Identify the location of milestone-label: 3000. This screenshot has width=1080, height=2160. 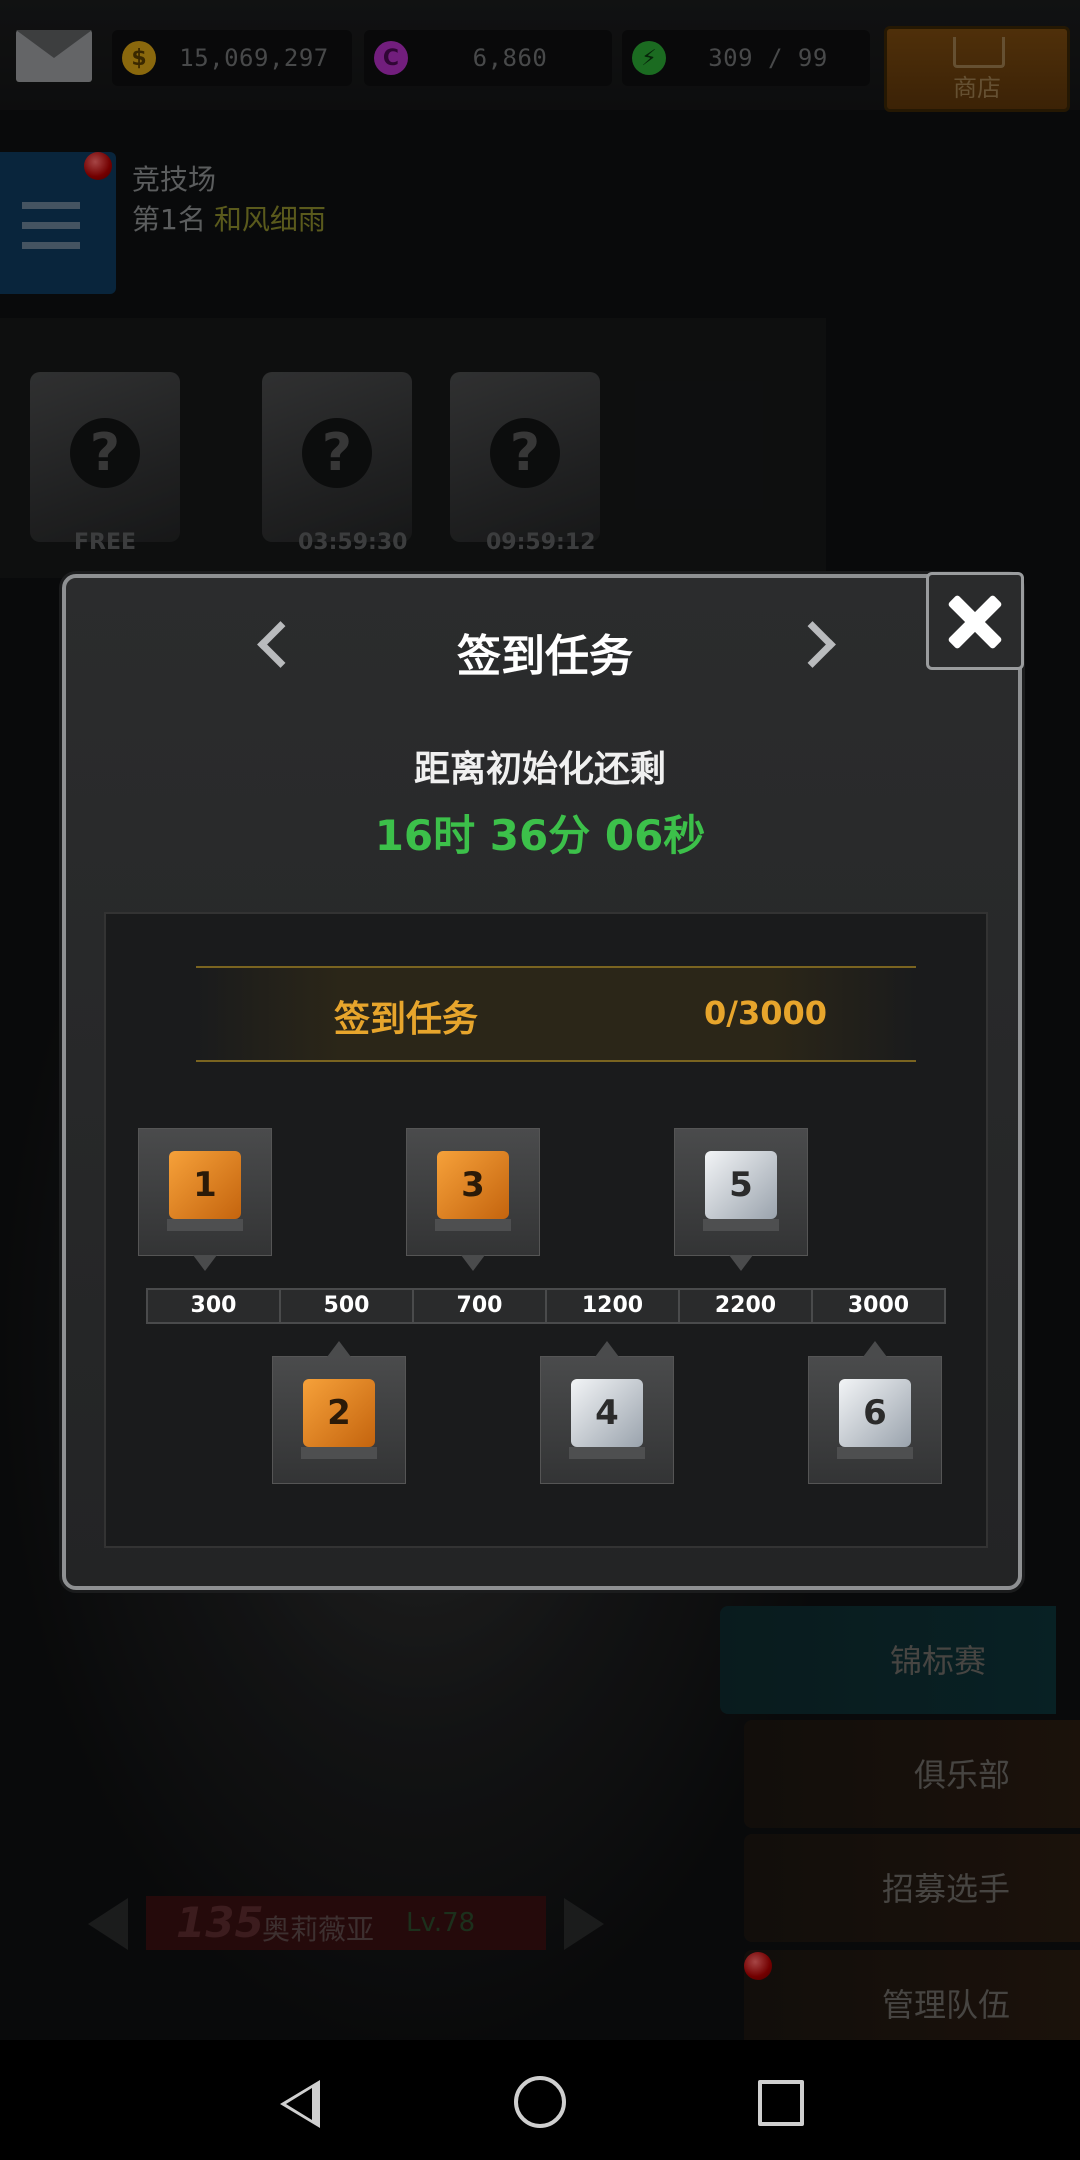
(878, 1305).